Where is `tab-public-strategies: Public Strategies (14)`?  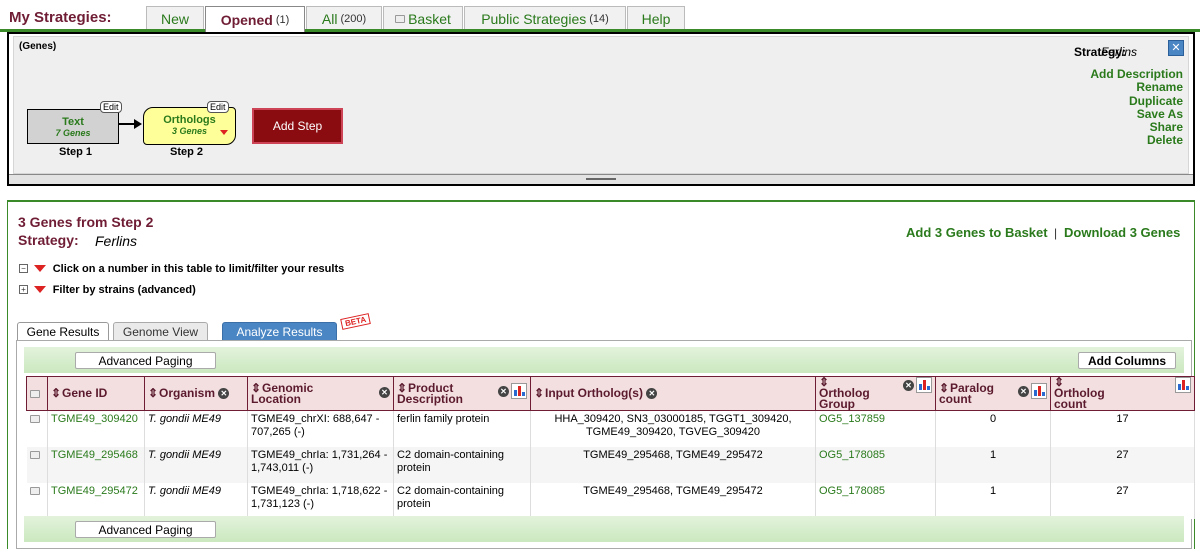
tab-public-strategies: Public Strategies (14) is located at coordinates (545, 18).